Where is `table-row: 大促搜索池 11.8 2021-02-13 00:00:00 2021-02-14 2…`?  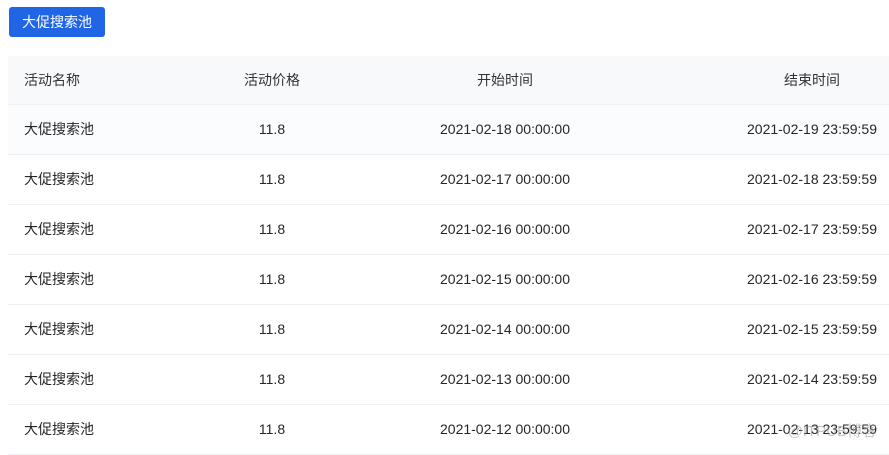
table-row: 大促搜索池 11.8 2021-02-13 00:00:00 2021-02-14 2… is located at coordinates (448, 380).